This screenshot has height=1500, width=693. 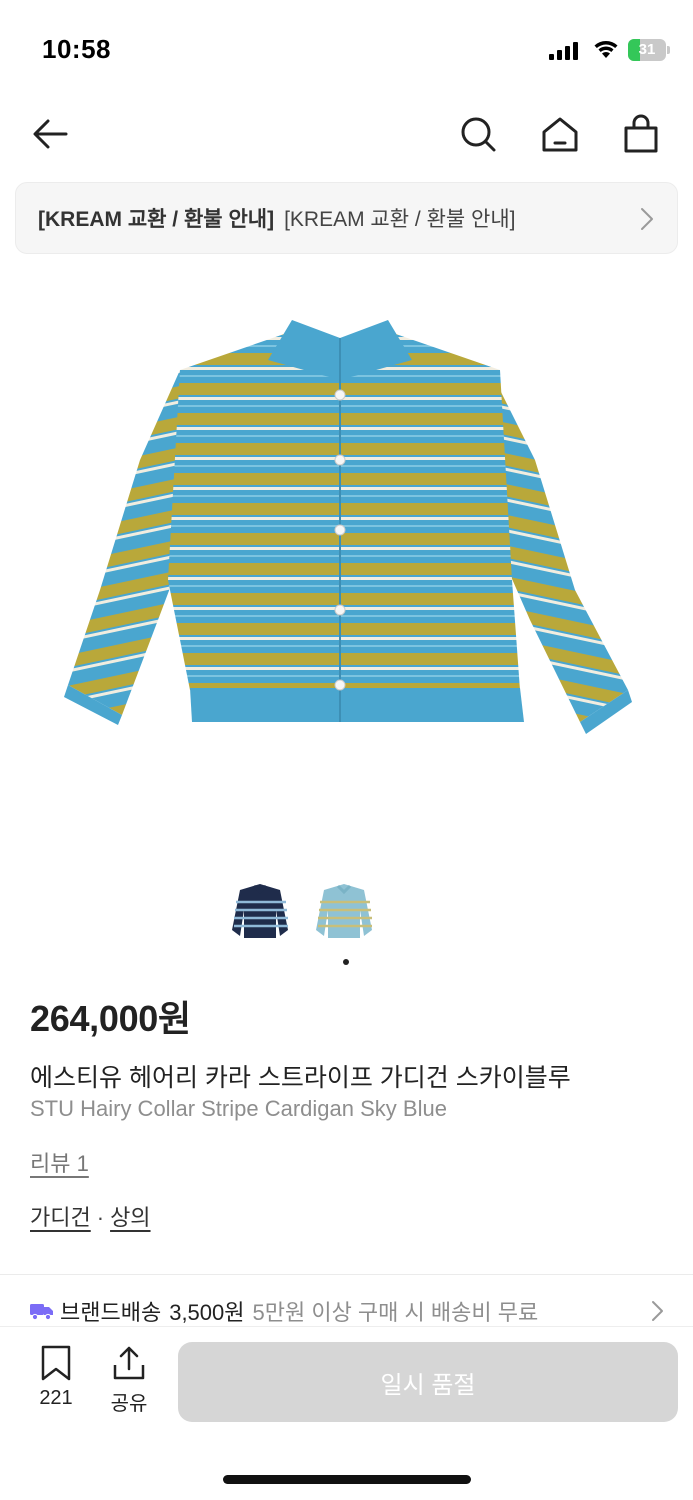 I want to click on sold-out-button: 일시 품절, so click(x=428, y=1382).